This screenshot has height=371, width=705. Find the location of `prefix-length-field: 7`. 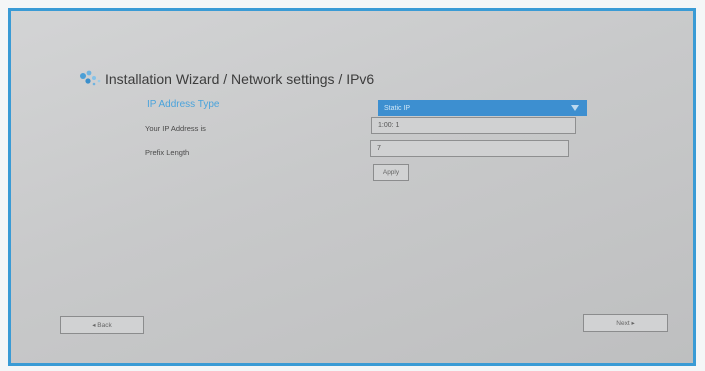

prefix-length-field: 7 is located at coordinates (469, 148).